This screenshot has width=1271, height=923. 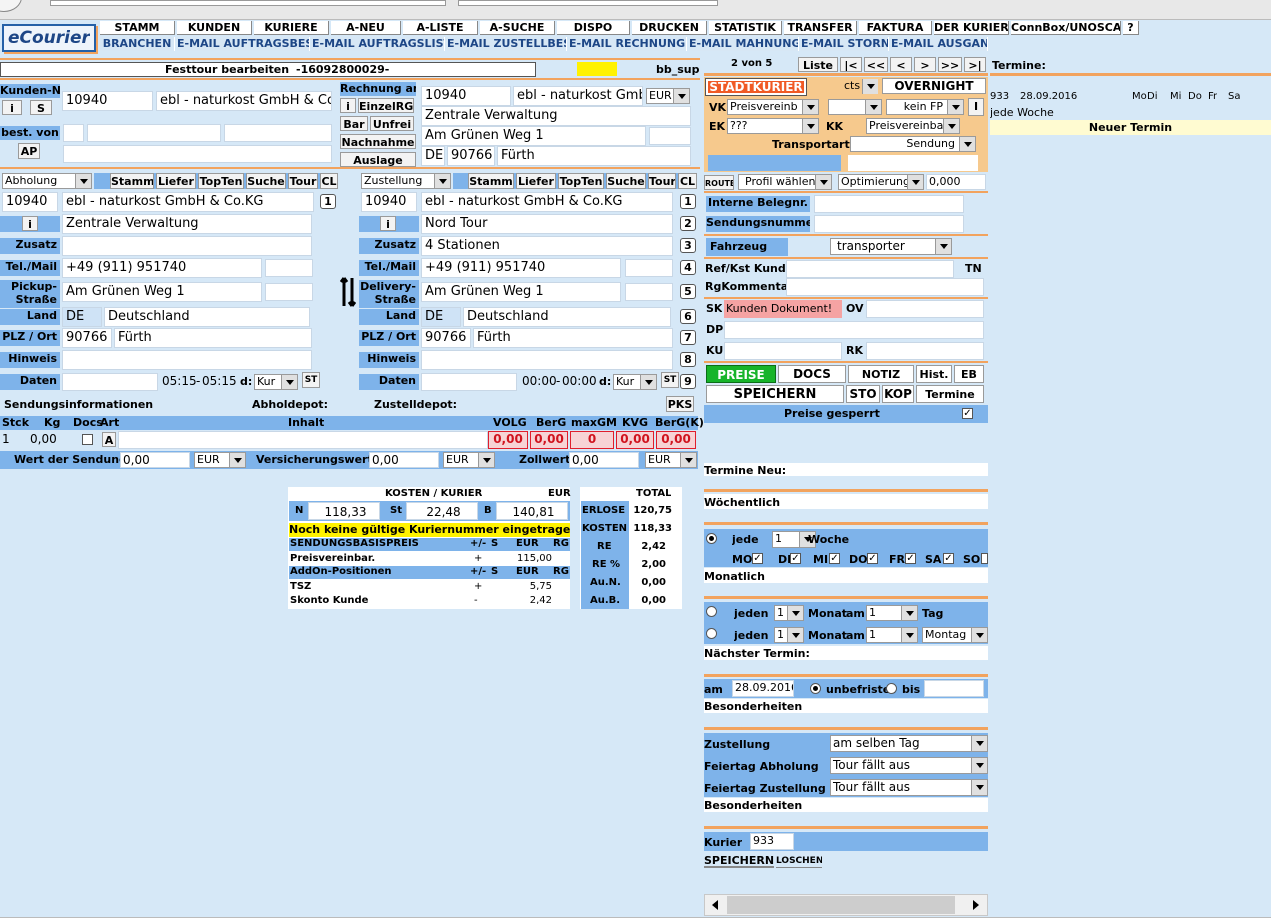 I want to click on pickup-tab-suche: Suche, so click(x=266, y=181).